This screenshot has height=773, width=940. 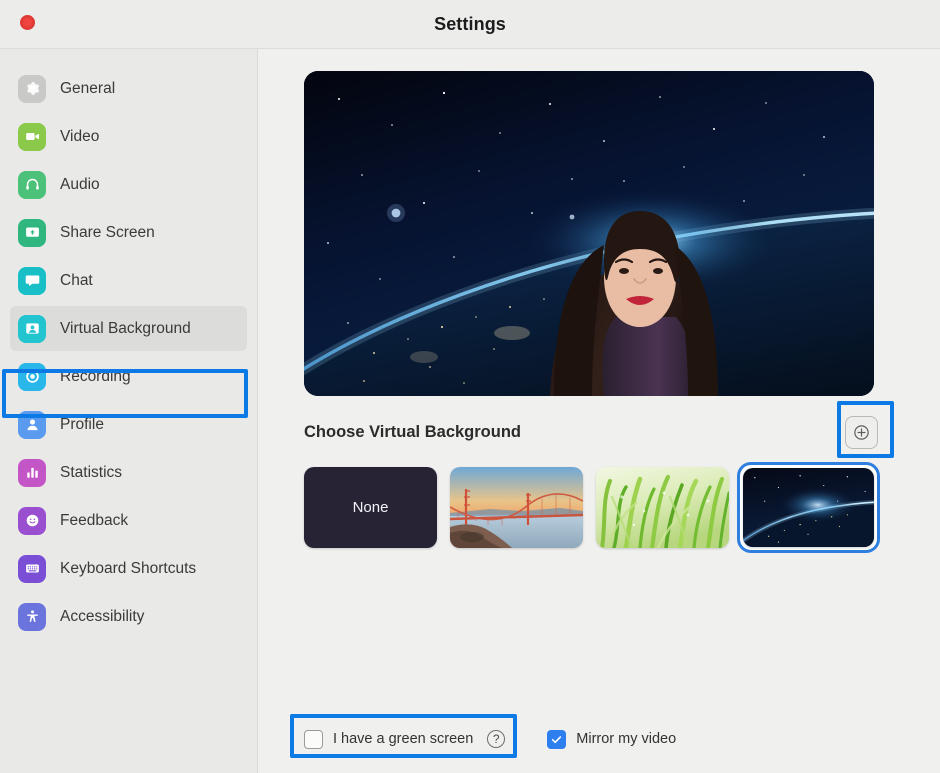 What do you see at coordinates (128, 88) in the screenshot?
I see `sidebar-item-general: General` at bounding box center [128, 88].